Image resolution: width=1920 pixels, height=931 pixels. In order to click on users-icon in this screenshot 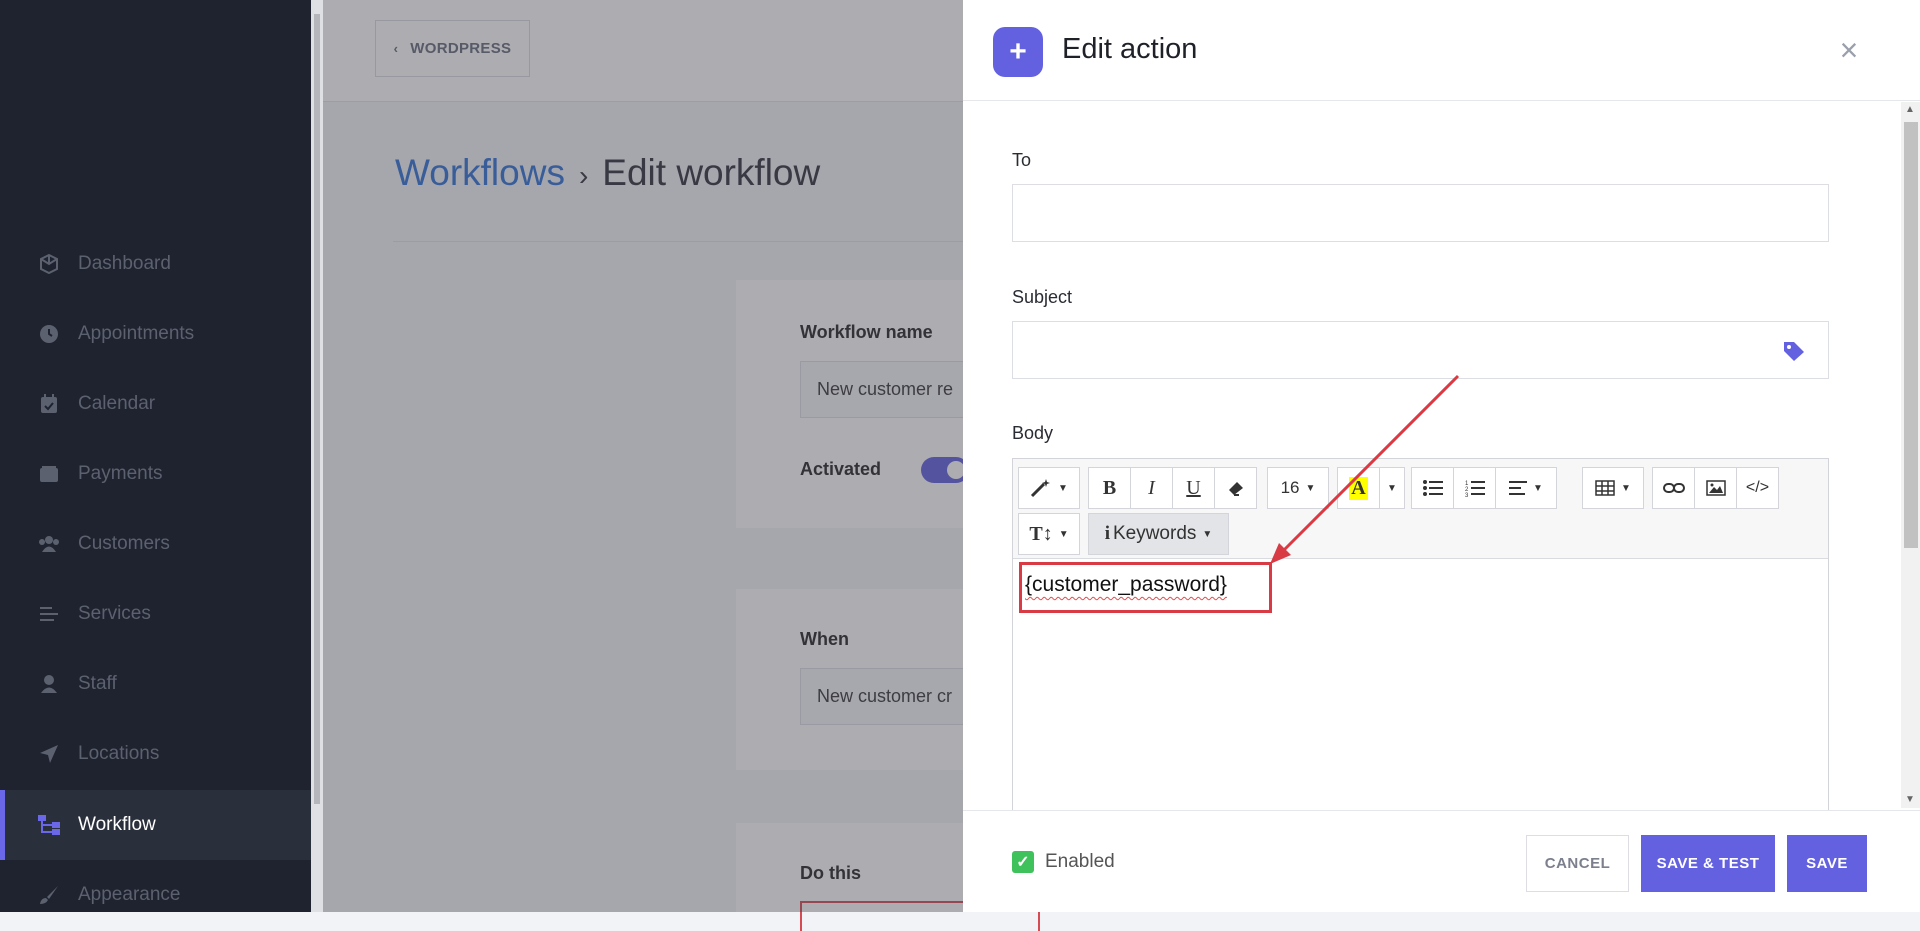, I will do `click(49, 544)`.